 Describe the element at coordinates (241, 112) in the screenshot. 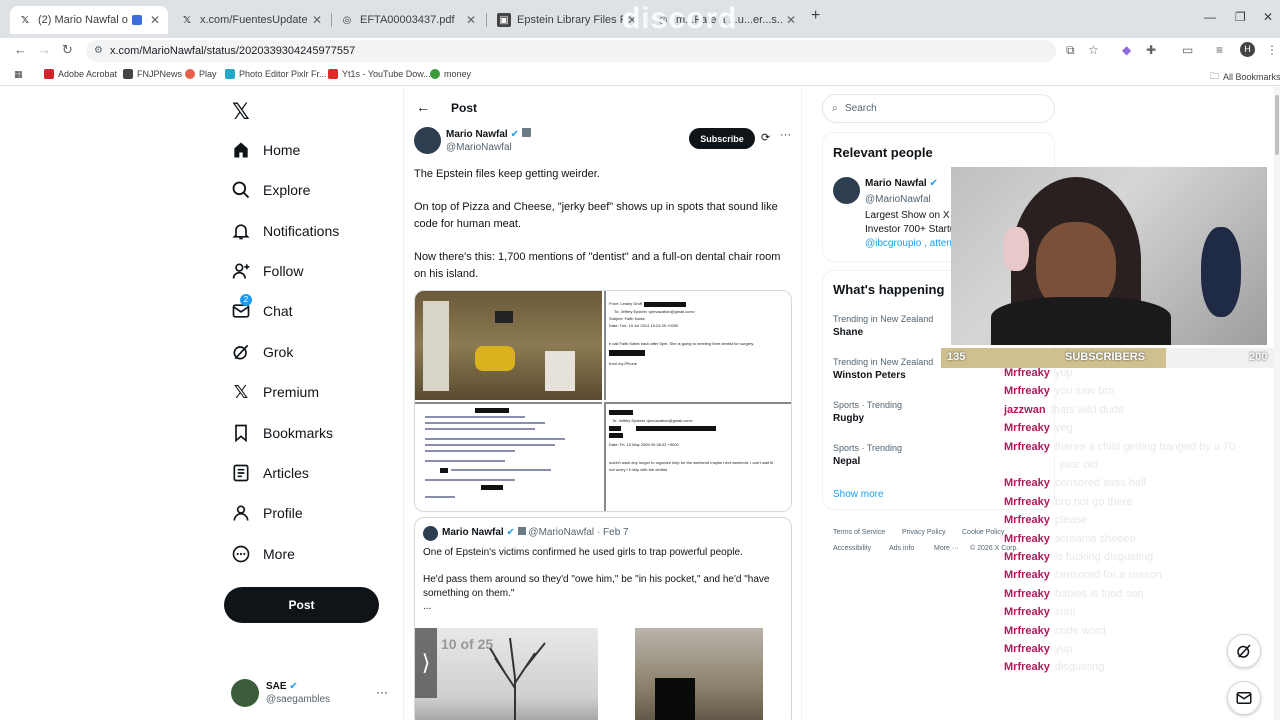

I see `x-logo-icon: 𝕏` at that location.